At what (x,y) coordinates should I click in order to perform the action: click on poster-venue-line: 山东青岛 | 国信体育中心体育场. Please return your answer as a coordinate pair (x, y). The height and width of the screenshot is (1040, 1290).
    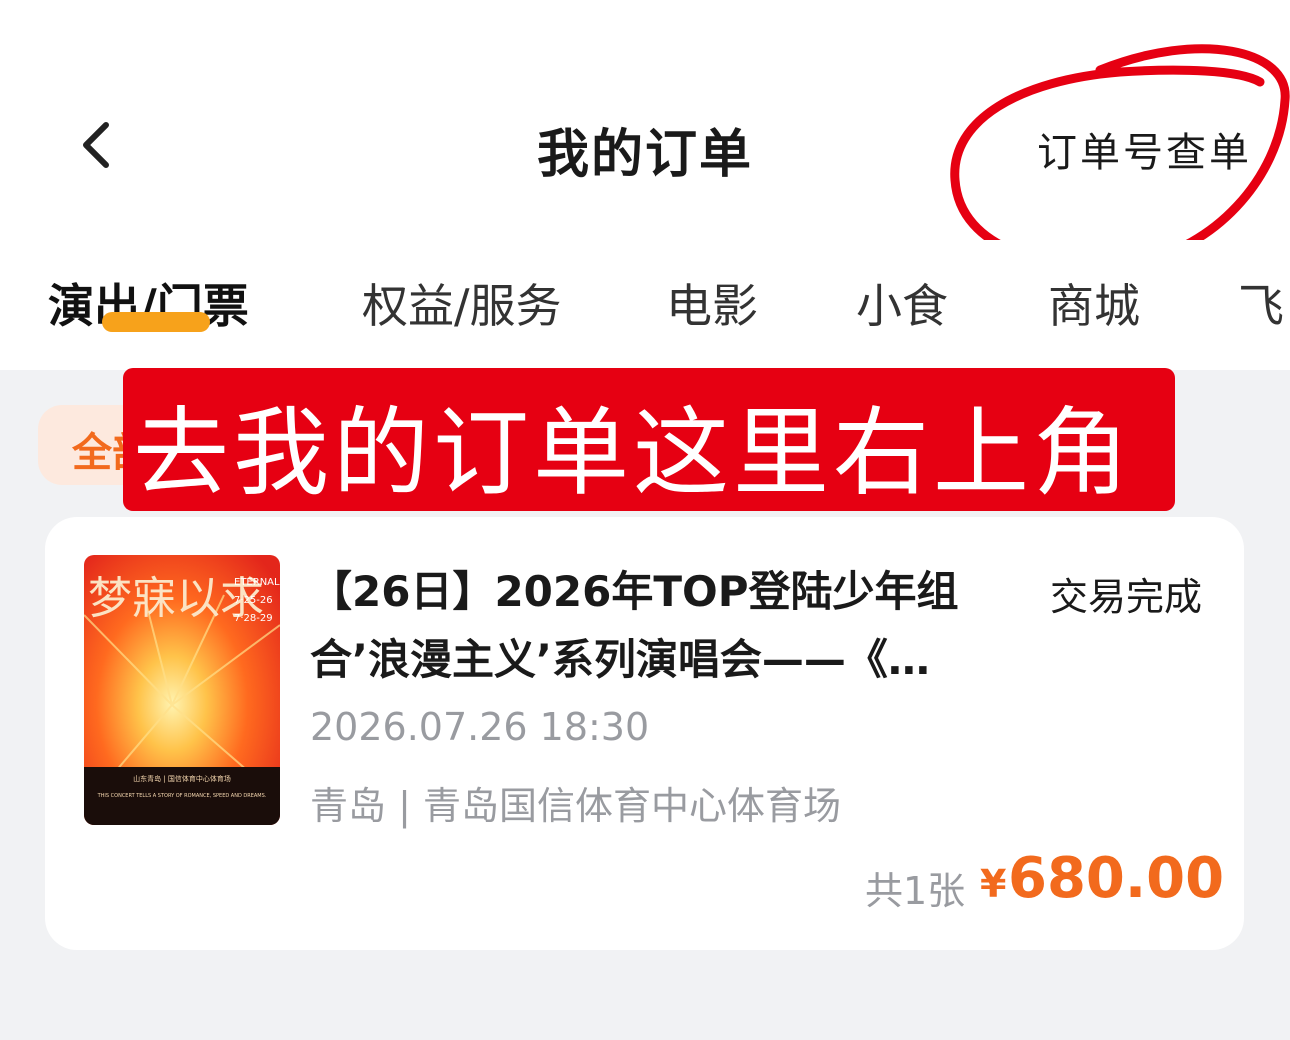
    Looking at the image, I should click on (182, 778).